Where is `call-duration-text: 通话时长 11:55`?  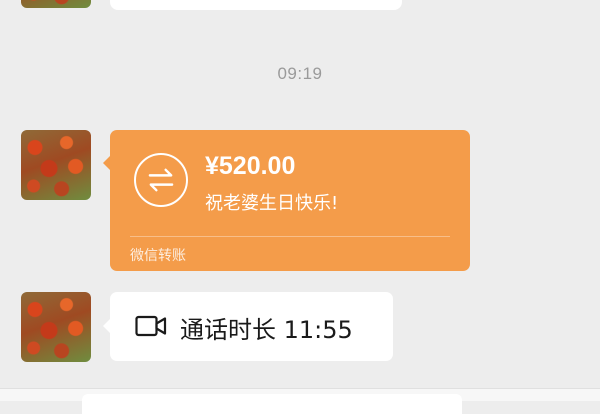
call-duration-text: 通话时长 11:55 is located at coordinates (266, 330).